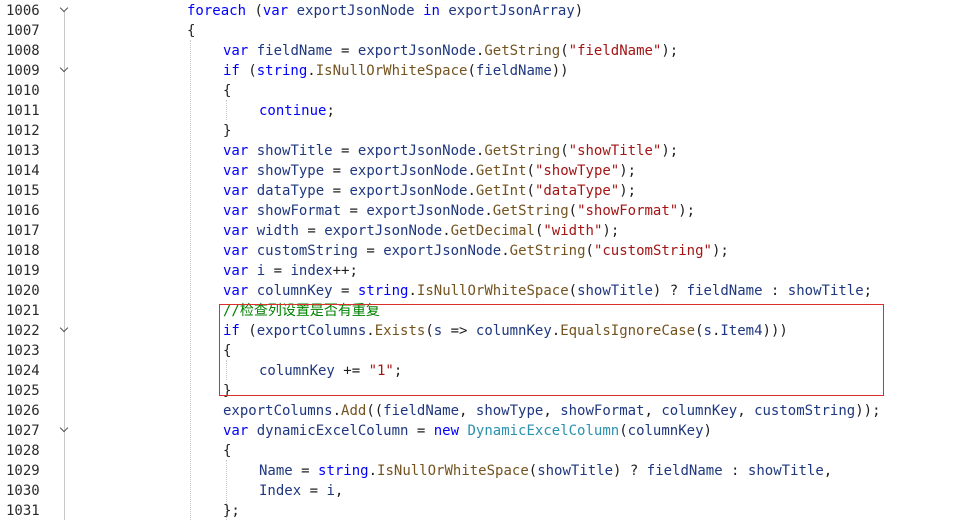  I want to click on line-number: 1014, so click(23, 171).